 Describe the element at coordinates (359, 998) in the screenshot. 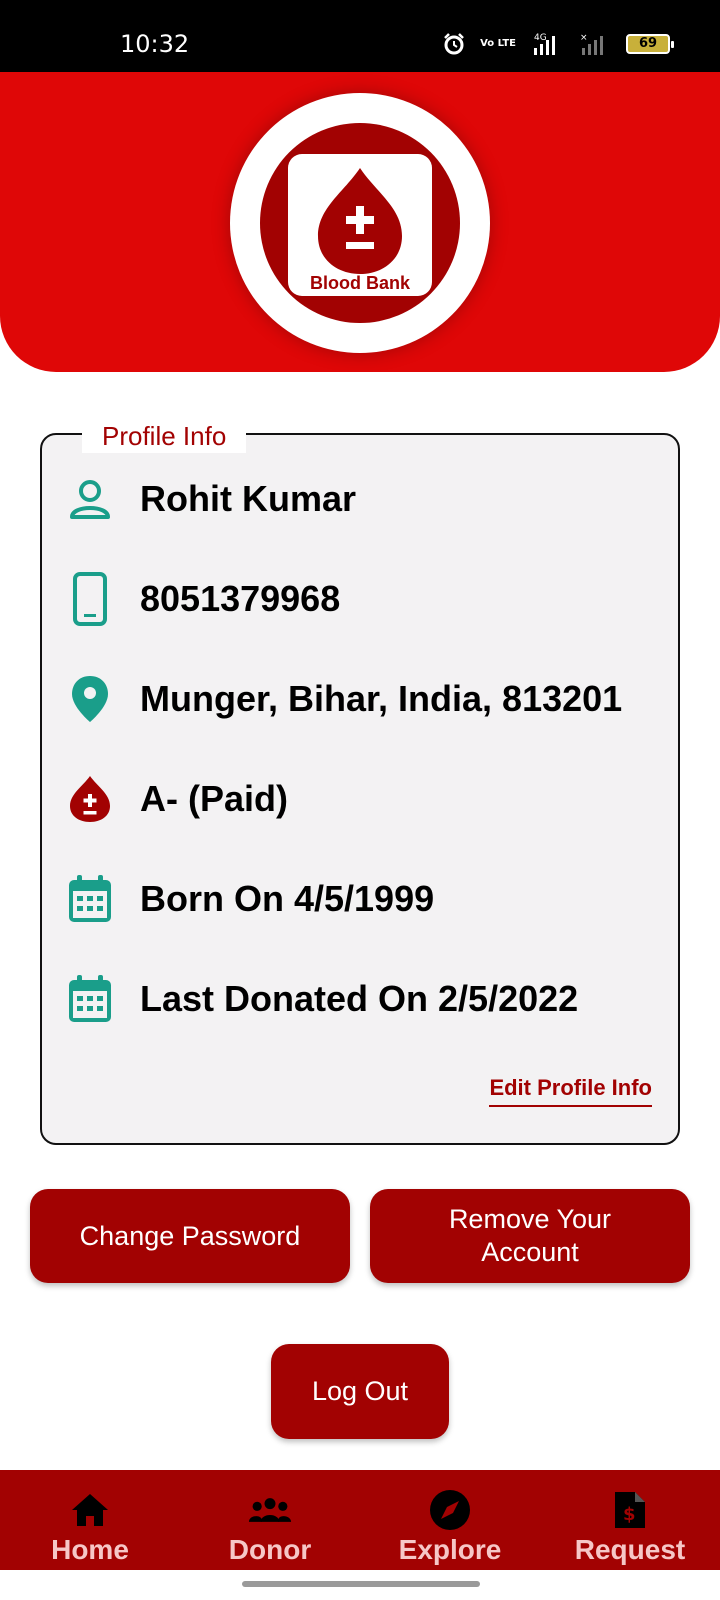

I see `profile-last-donated: Last Donated On 2/5/2022` at that location.